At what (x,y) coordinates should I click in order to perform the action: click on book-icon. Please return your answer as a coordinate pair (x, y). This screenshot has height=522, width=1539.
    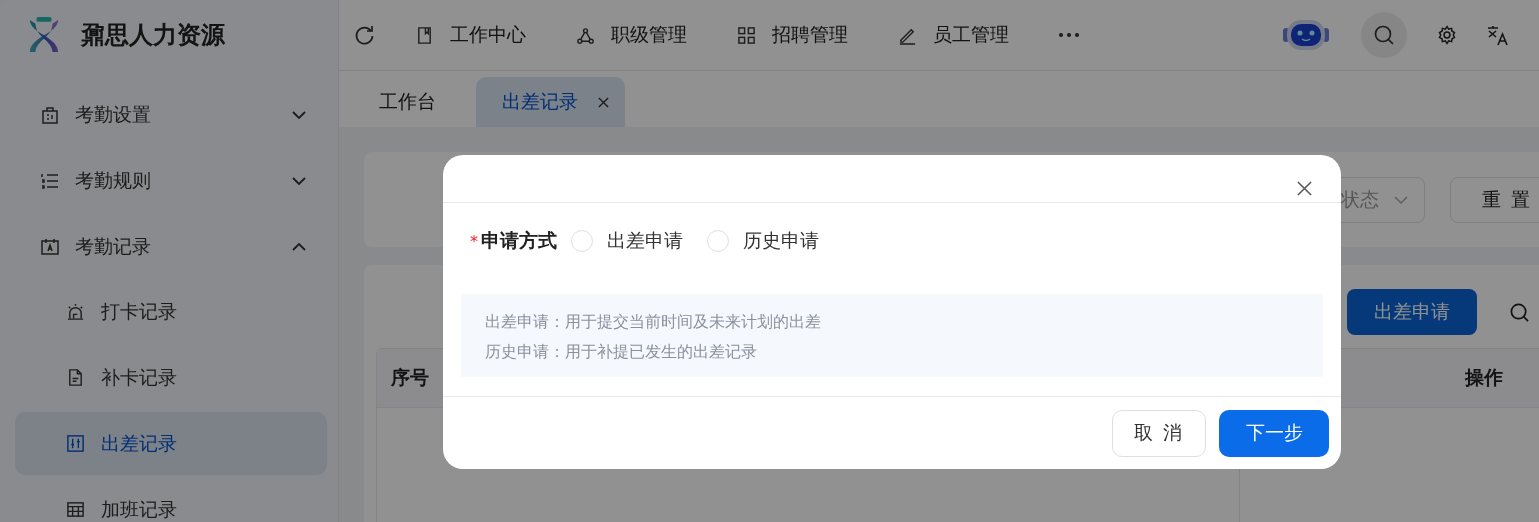
    Looking at the image, I should click on (424, 35).